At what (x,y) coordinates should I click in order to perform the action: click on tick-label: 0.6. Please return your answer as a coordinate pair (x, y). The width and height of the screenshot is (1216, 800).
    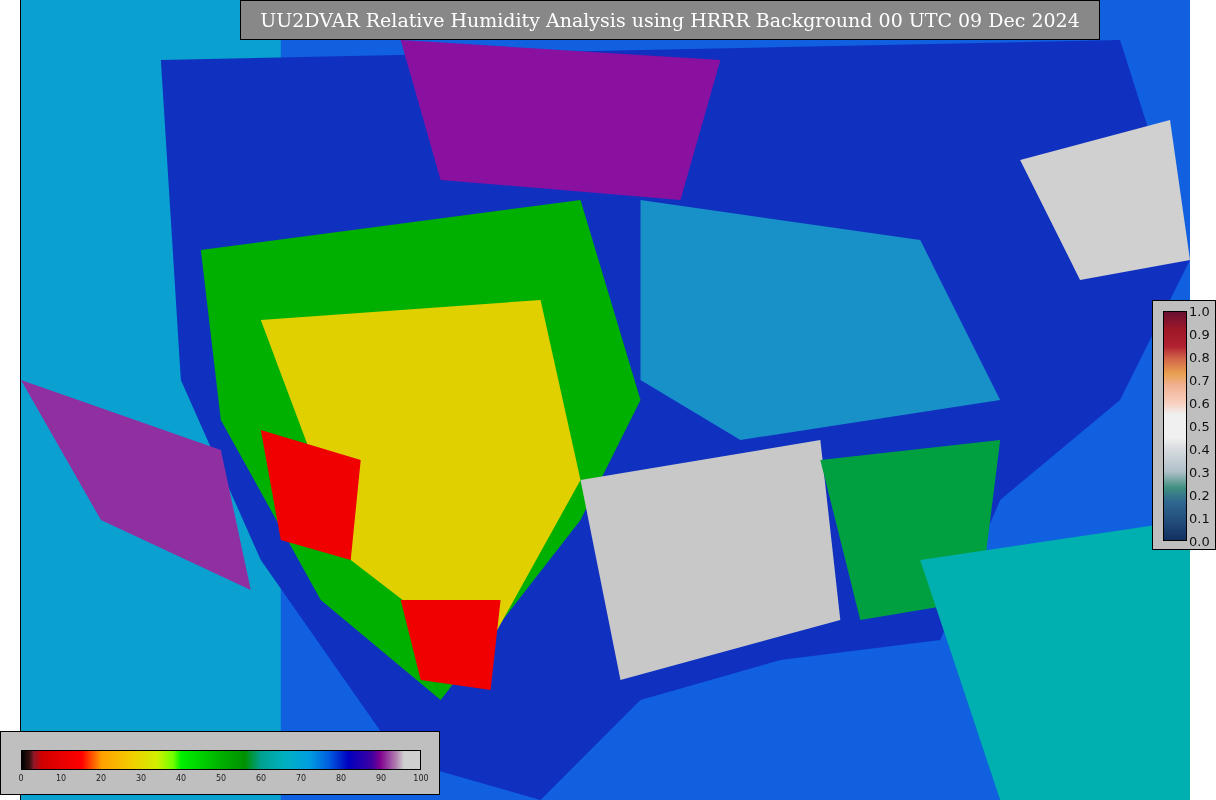
    Looking at the image, I should click on (1199, 403).